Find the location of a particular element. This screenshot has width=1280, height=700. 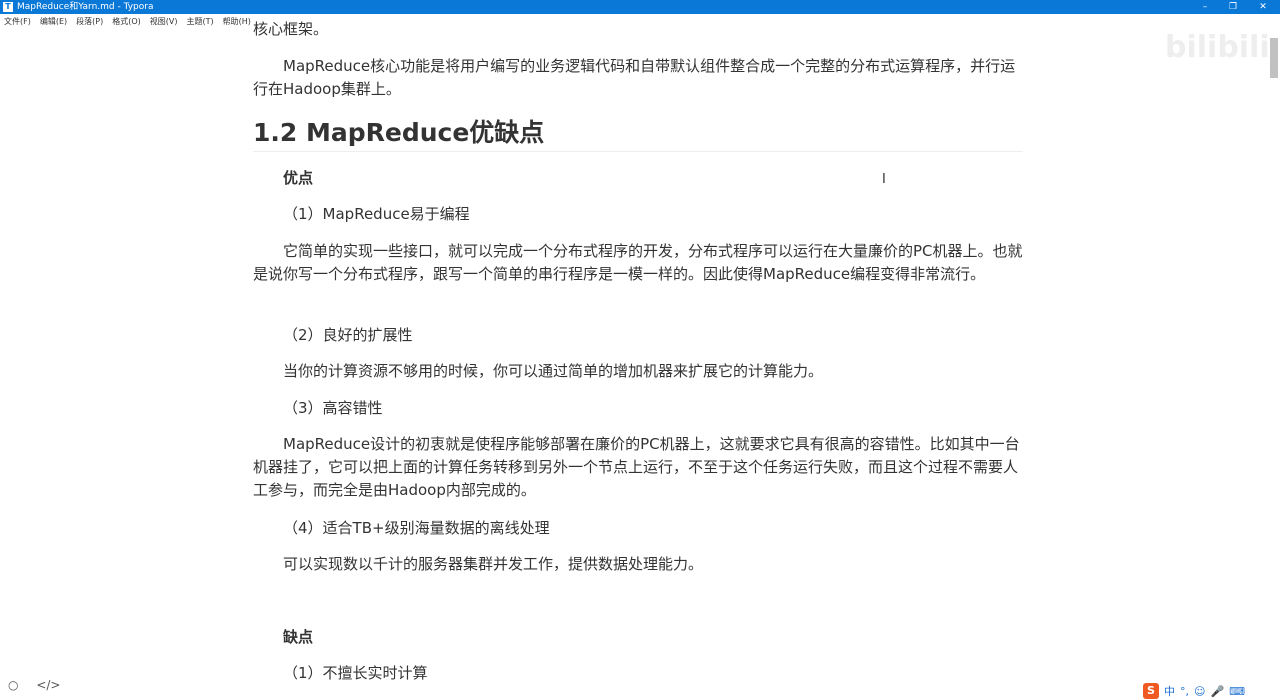

close-button: ✕ is located at coordinates (1263, 7).